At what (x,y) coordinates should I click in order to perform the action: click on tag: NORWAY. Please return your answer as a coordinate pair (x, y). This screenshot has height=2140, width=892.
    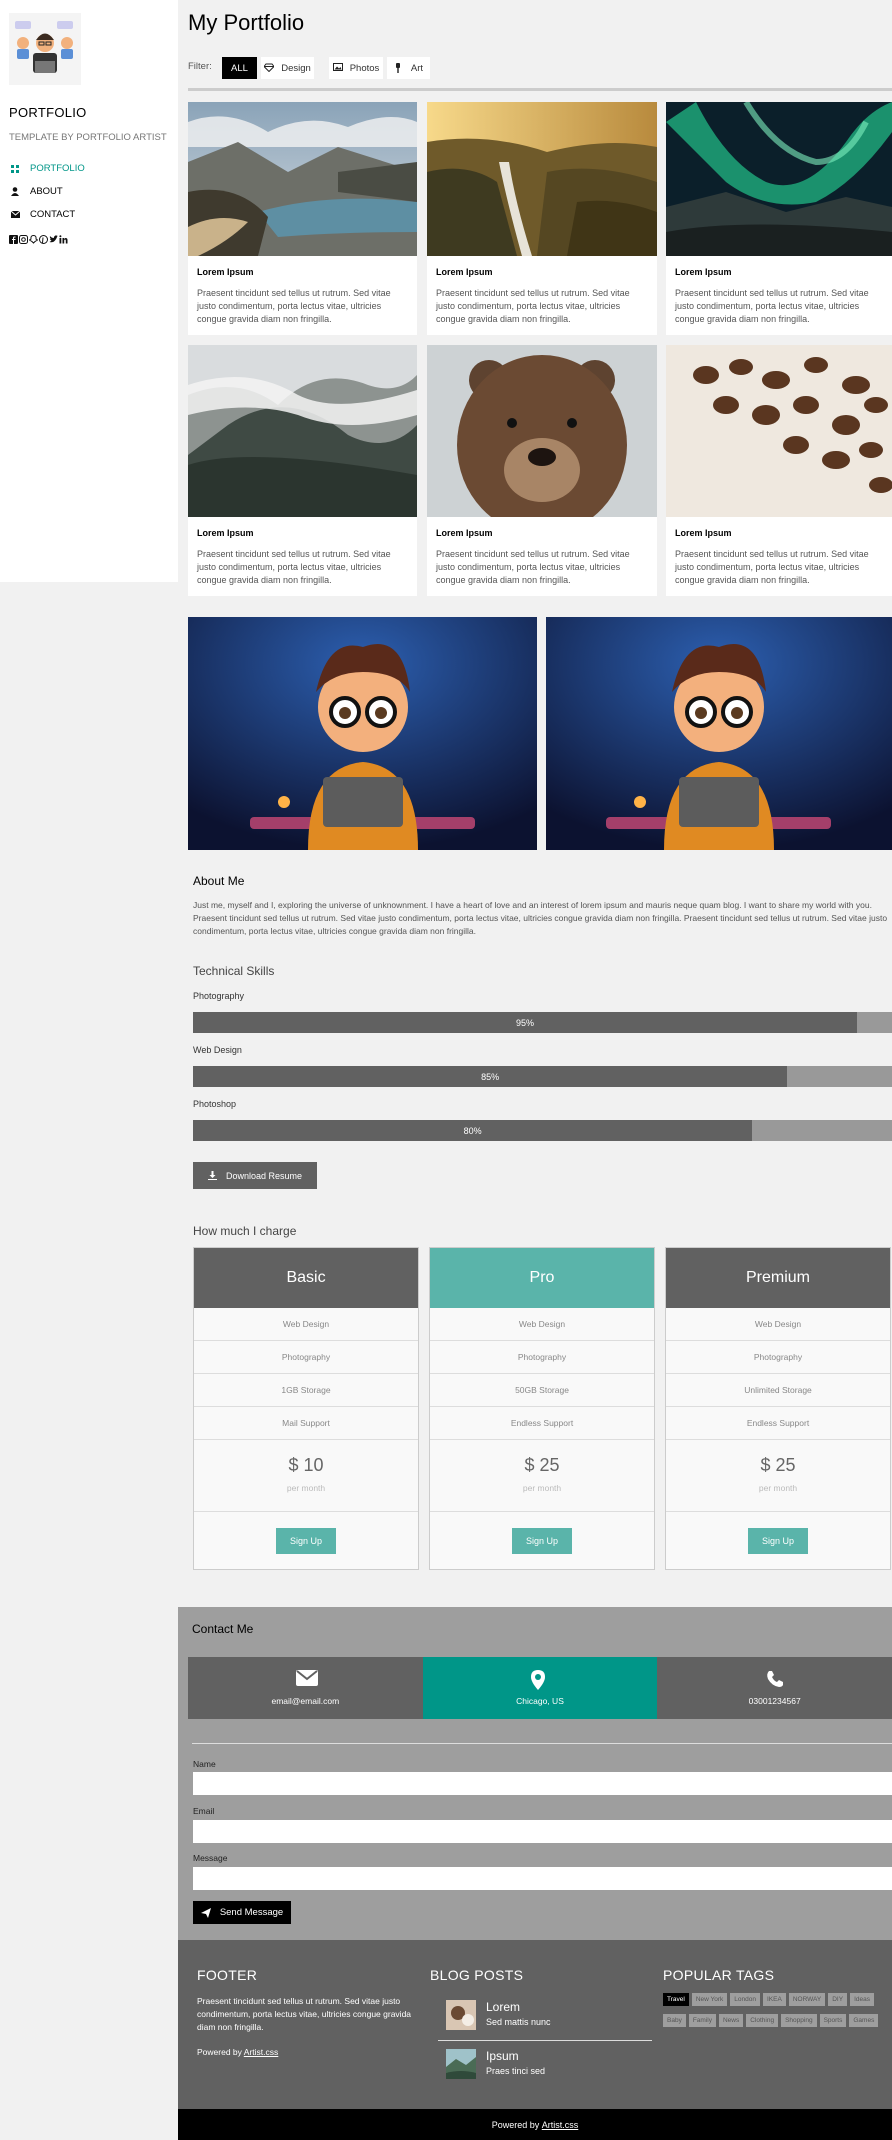
    Looking at the image, I should click on (807, 1999).